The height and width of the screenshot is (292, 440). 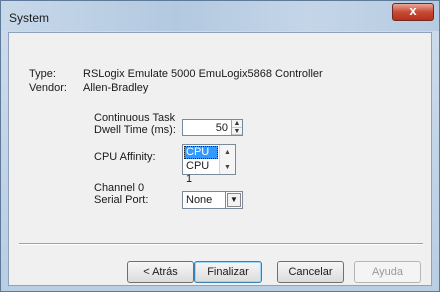 What do you see at coordinates (201, 172) in the screenshot?
I see `cpu-affinity-option: CPU 1` at bounding box center [201, 172].